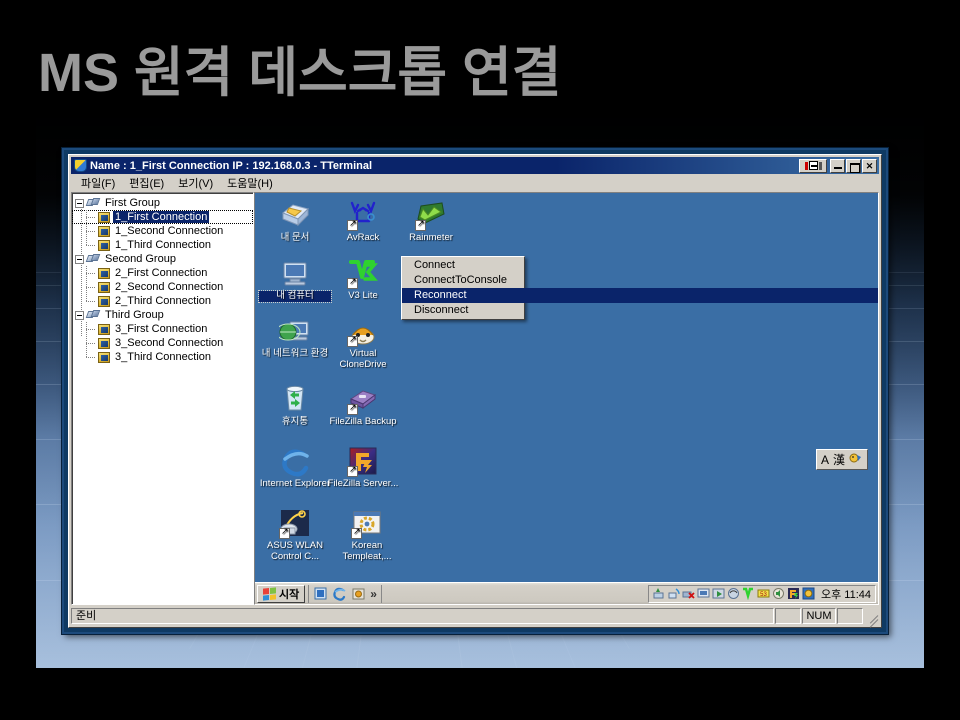 This screenshot has width=960, height=720. Describe the element at coordinates (673, 593) in the screenshot. I see `network-connection-icon` at that location.